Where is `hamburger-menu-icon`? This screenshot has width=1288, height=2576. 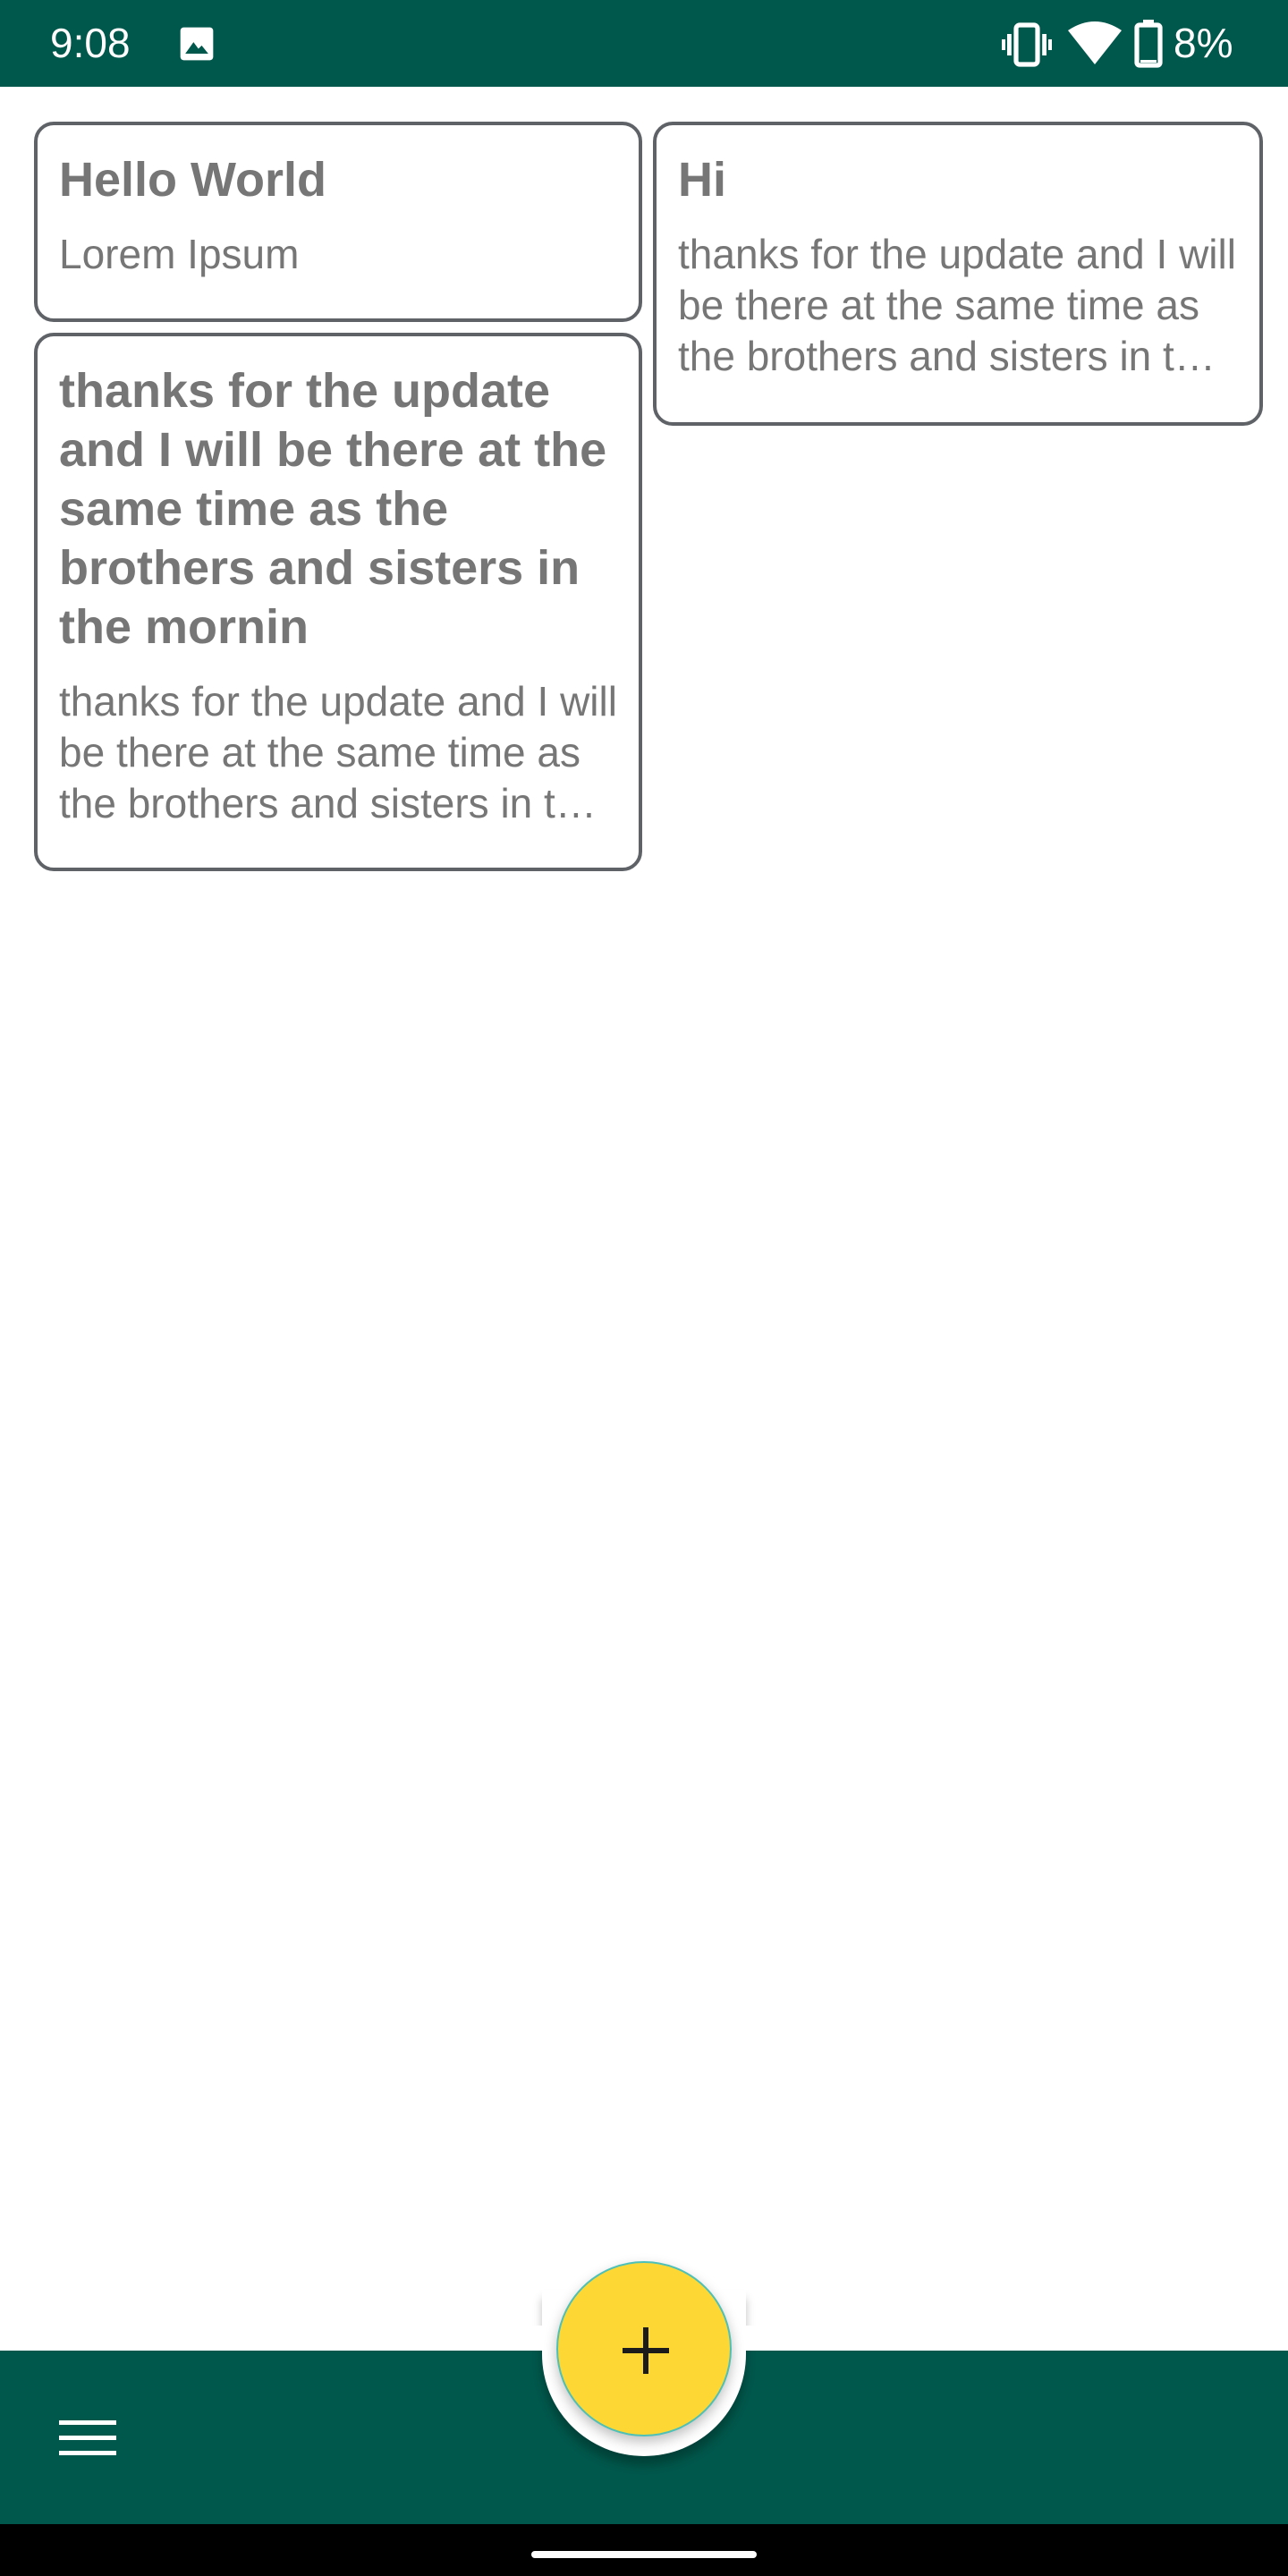 hamburger-menu-icon is located at coordinates (87, 2437).